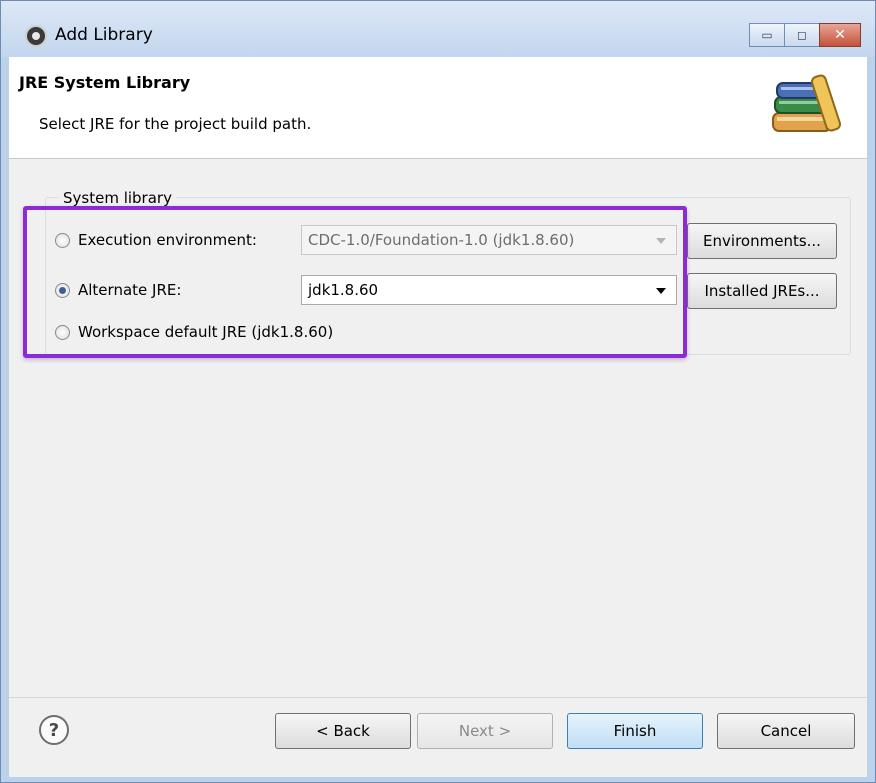 Image resolution: width=876 pixels, height=783 pixels. What do you see at coordinates (343, 731) in the screenshot?
I see `back-button: < Back` at bounding box center [343, 731].